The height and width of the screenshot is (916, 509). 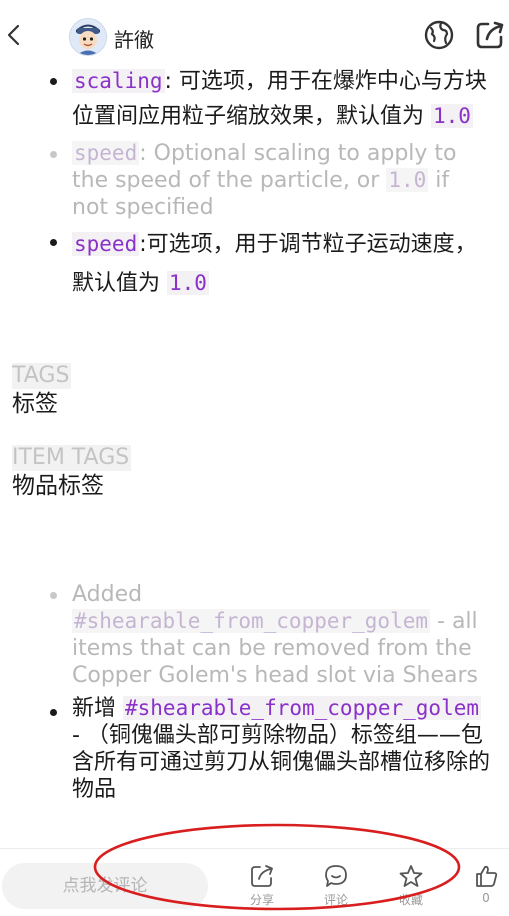 I want to click on favorite-button: 收藏, so click(x=411, y=882).